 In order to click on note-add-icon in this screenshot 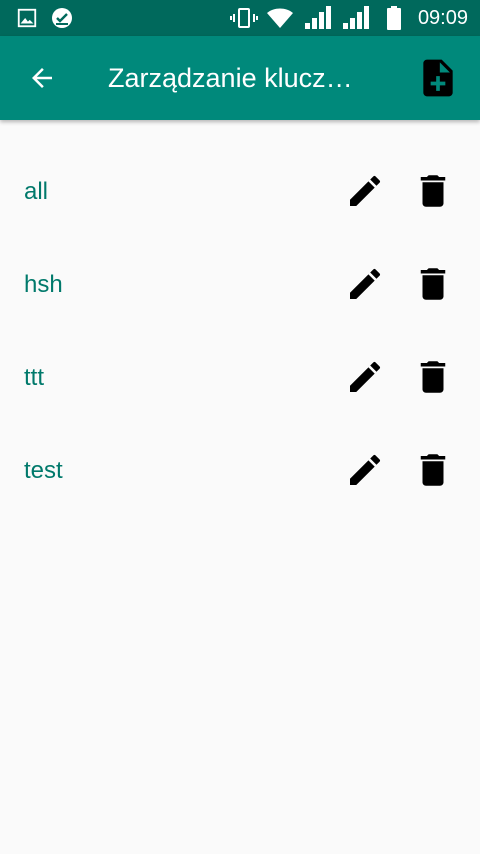, I will do `click(438, 78)`.